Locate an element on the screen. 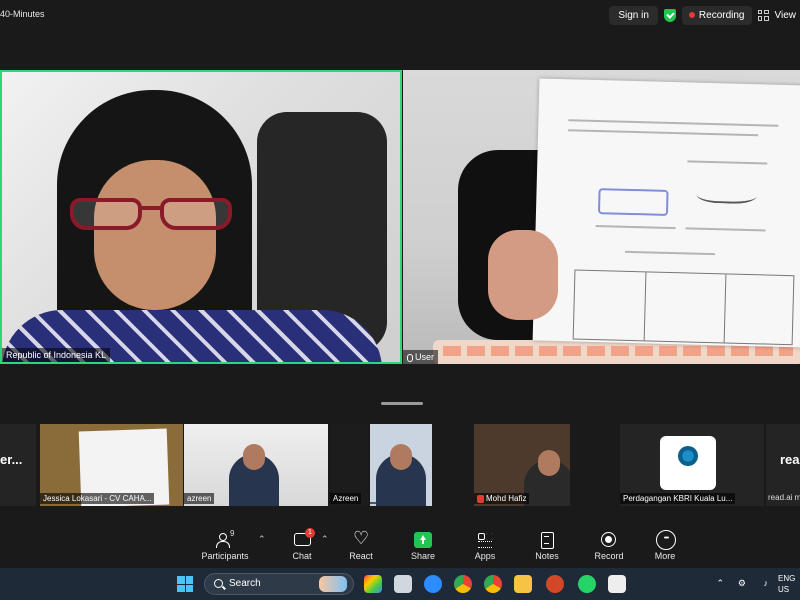 This screenshot has width=800, height=600. whatsapp-app-icon is located at coordinates (587, 584).